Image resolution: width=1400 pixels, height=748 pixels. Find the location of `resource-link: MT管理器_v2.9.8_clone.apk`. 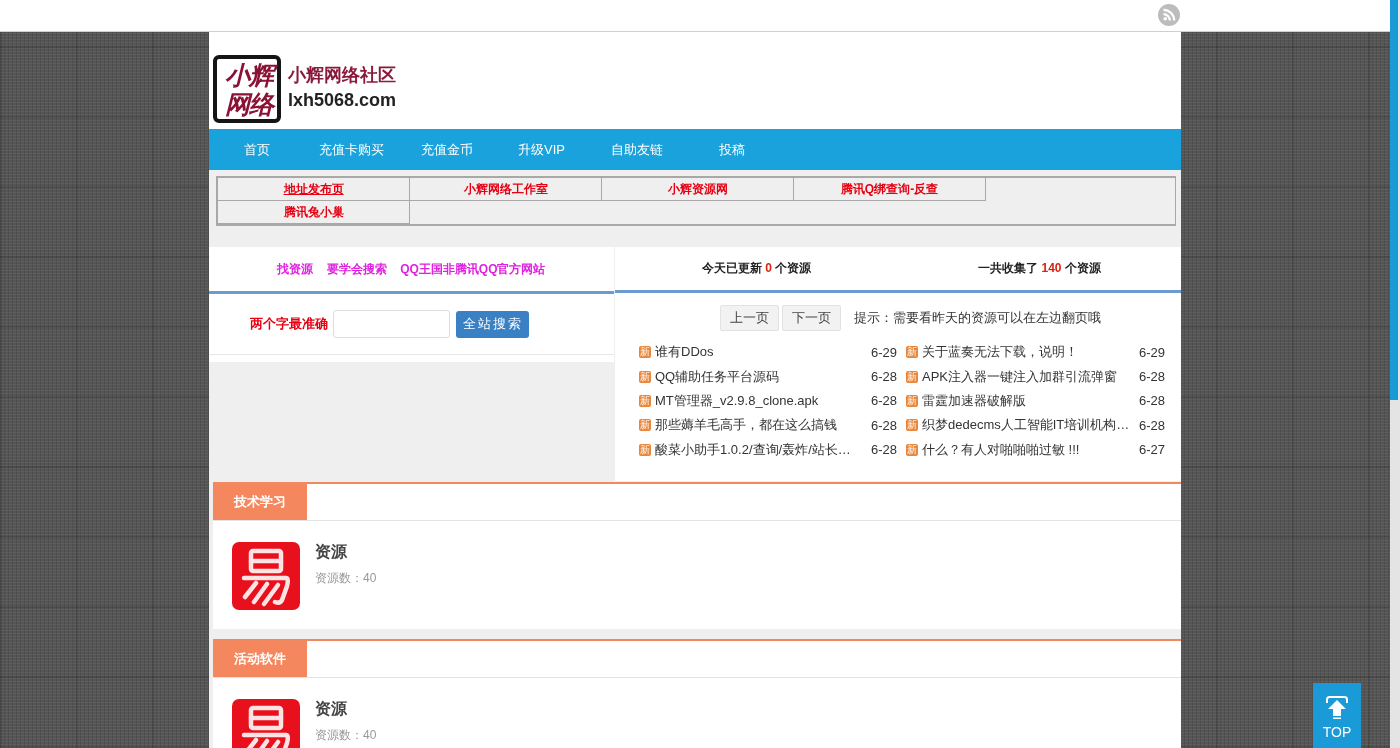

resource-link: MT管理器_v2.9.8_clone.apk is located at coordinates (761, 400).